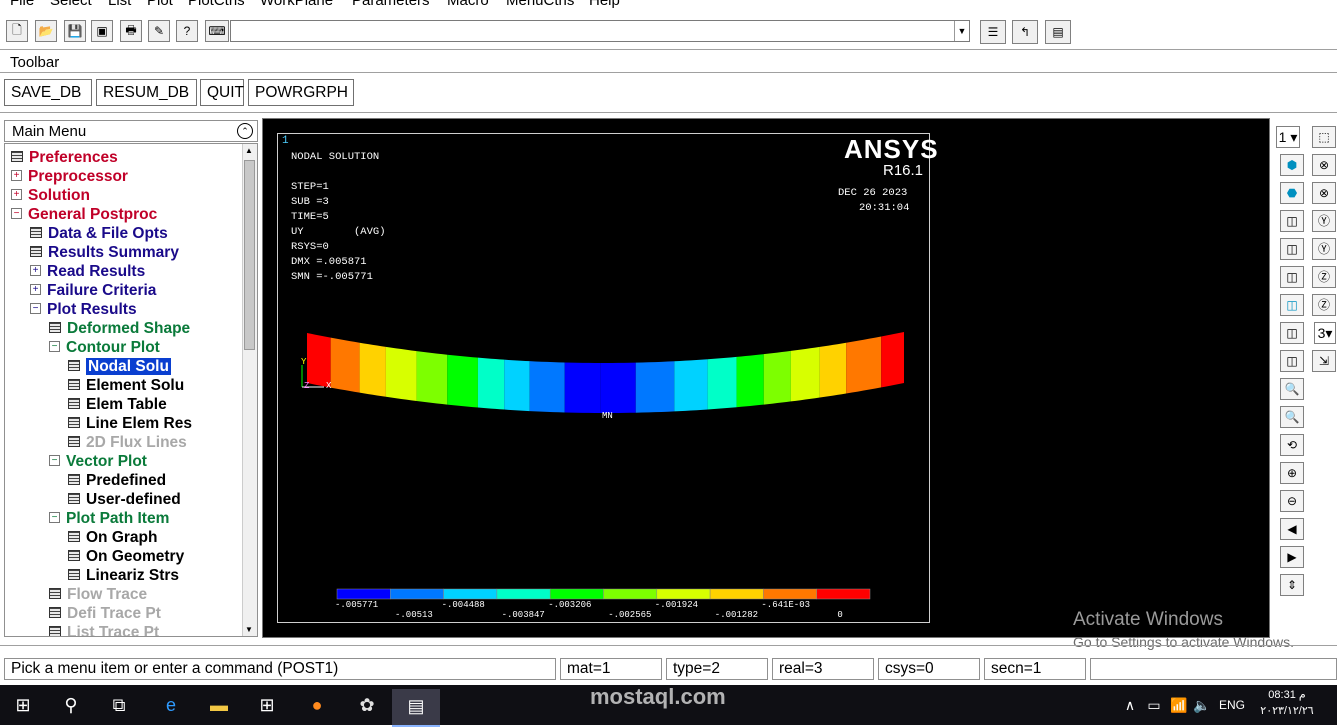  Describe the element at coordinates (1202, 705) in the screenshot. I see `volume-icon: 🔈` at that location.